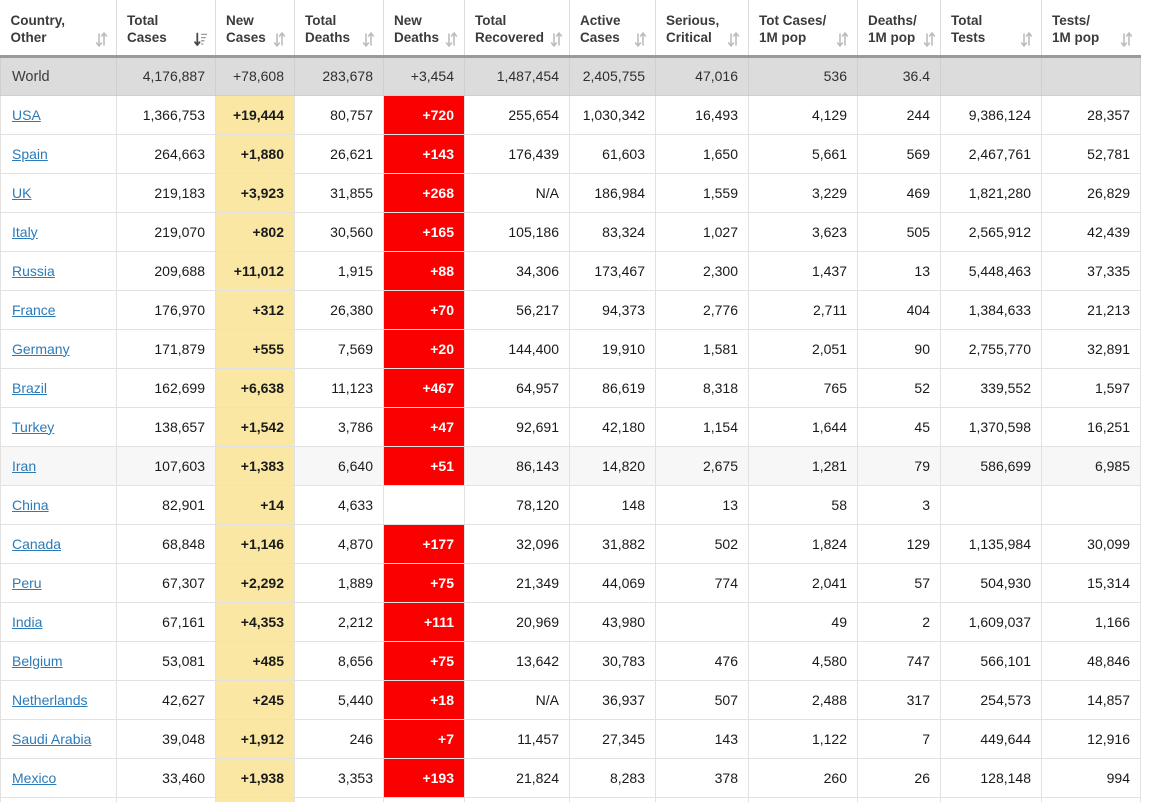 The image size is (1152, 802). I want to click on cell-total_recovered: 1,487,454, so click(517, 75).